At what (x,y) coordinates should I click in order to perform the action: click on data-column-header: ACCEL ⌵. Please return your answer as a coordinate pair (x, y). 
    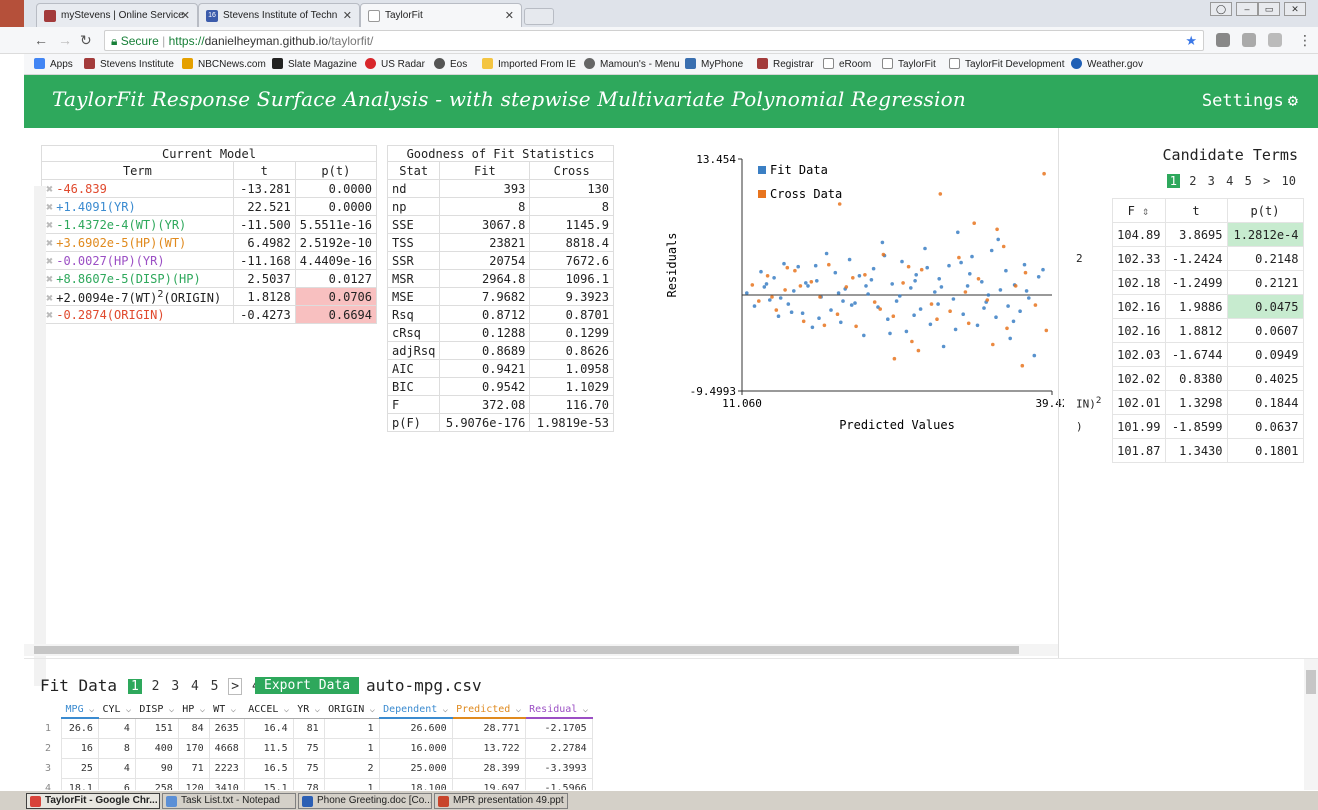
    Looking at the image, I should click on (269, 710).